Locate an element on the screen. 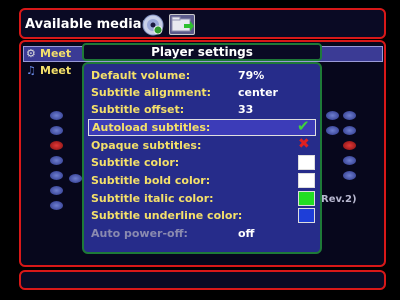 The width and height of the screenshot is (400, 300). music-file-icon: ♫ is located at coordinates (31, 70).